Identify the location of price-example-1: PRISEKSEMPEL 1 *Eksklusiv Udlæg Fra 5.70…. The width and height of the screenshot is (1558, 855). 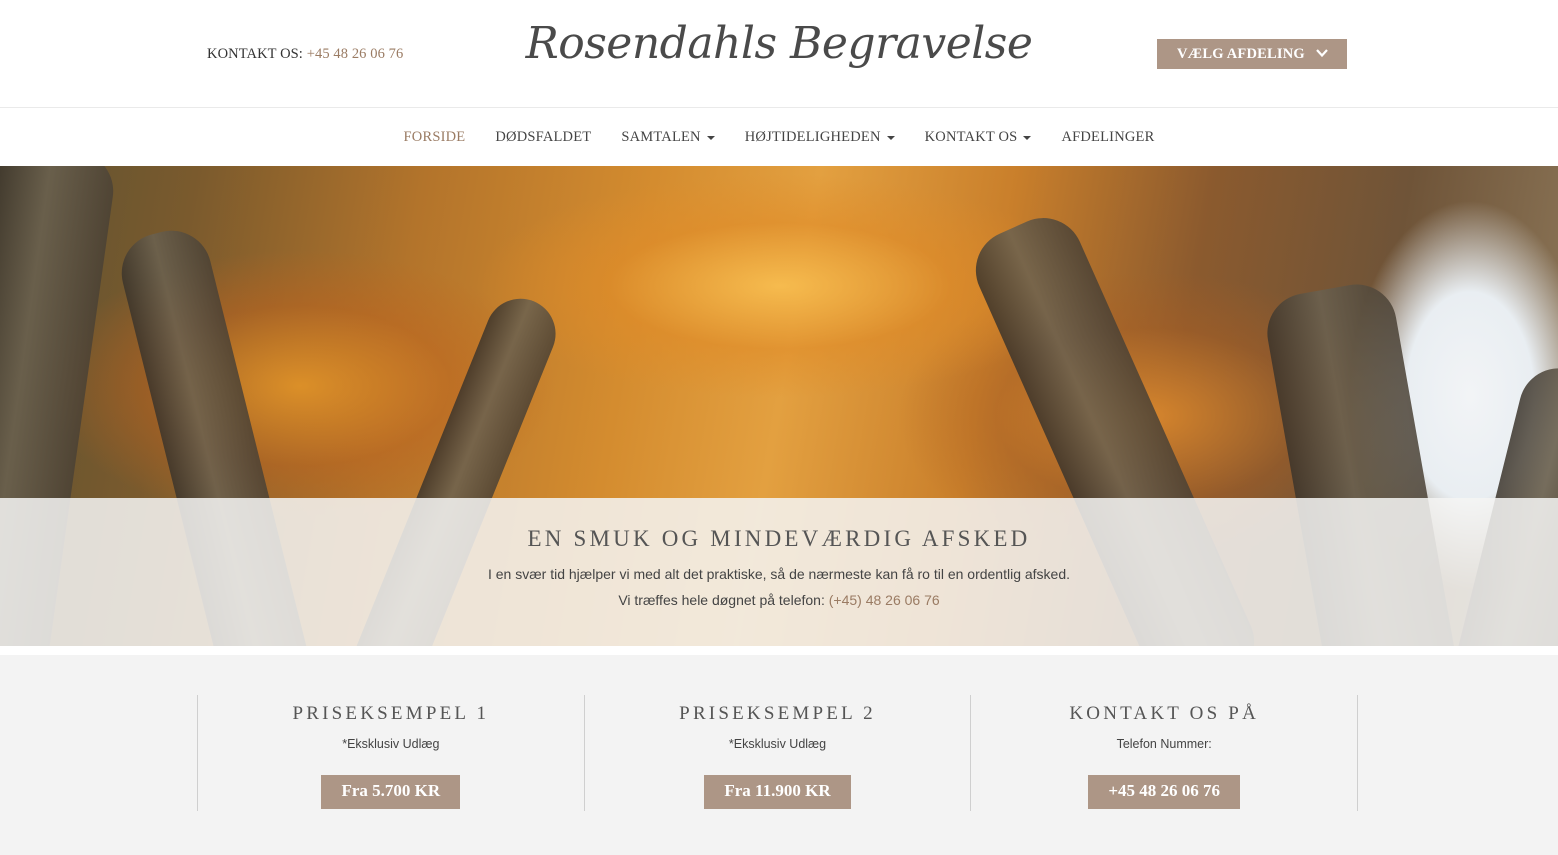
(390, 753).